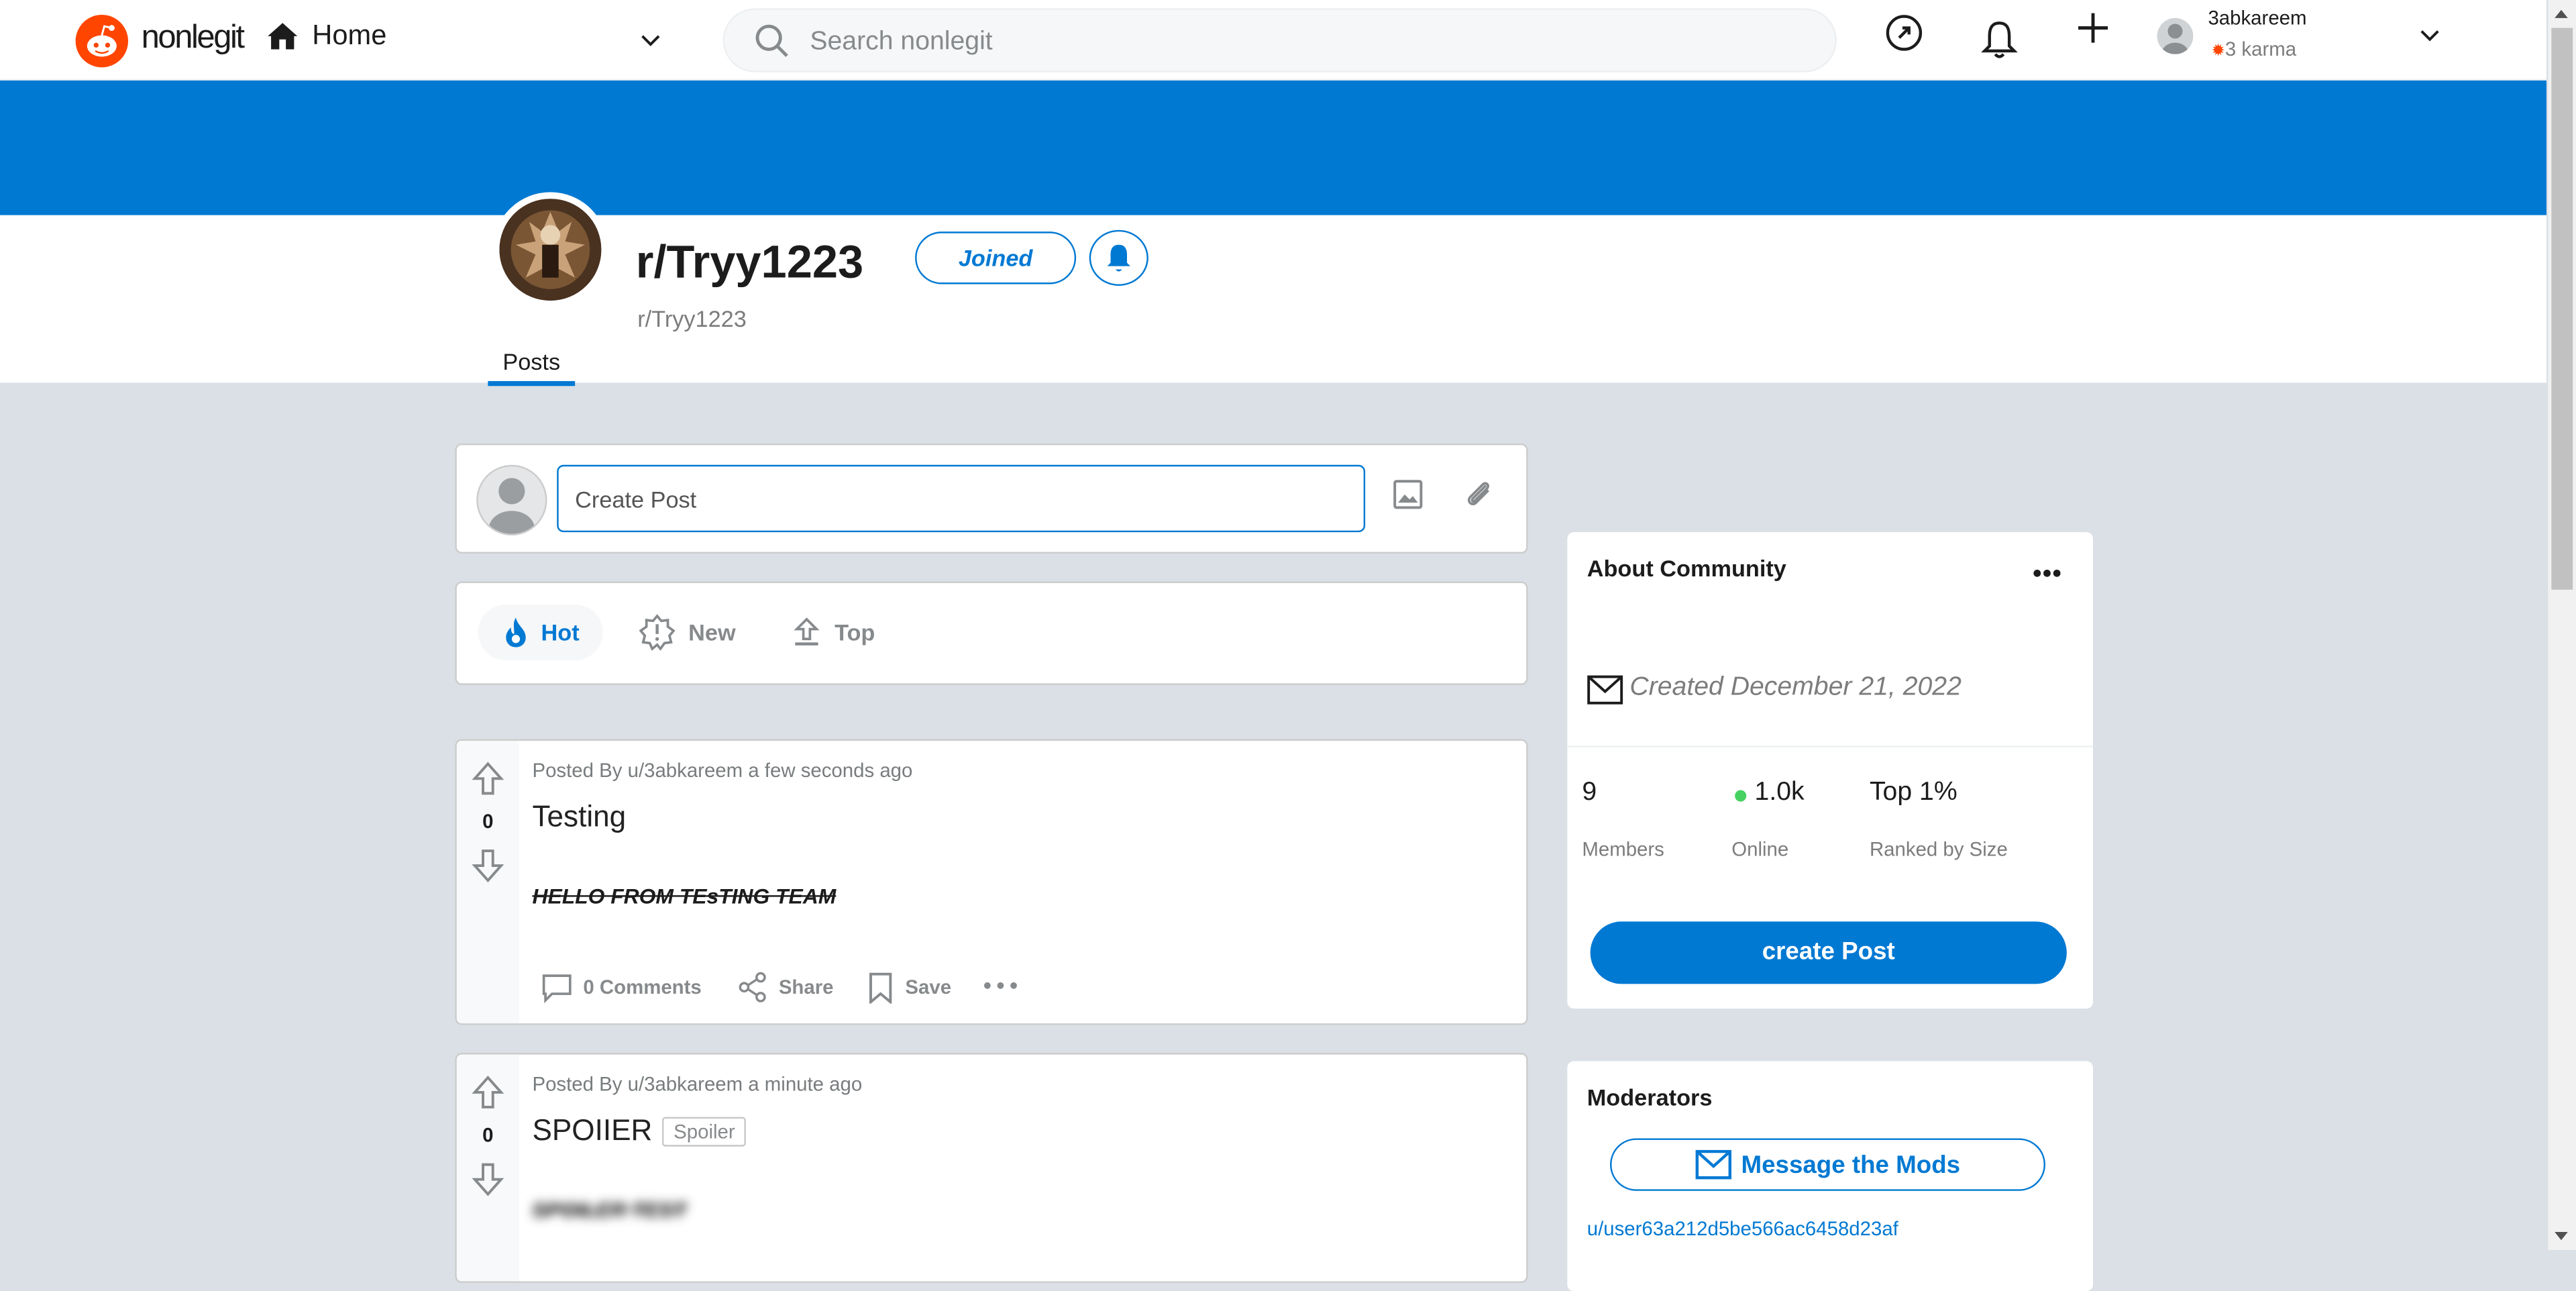 Image resolution: width=2576 pixels, height=1291 pixels. I want to click on home-label: Home, so click(349, 35).